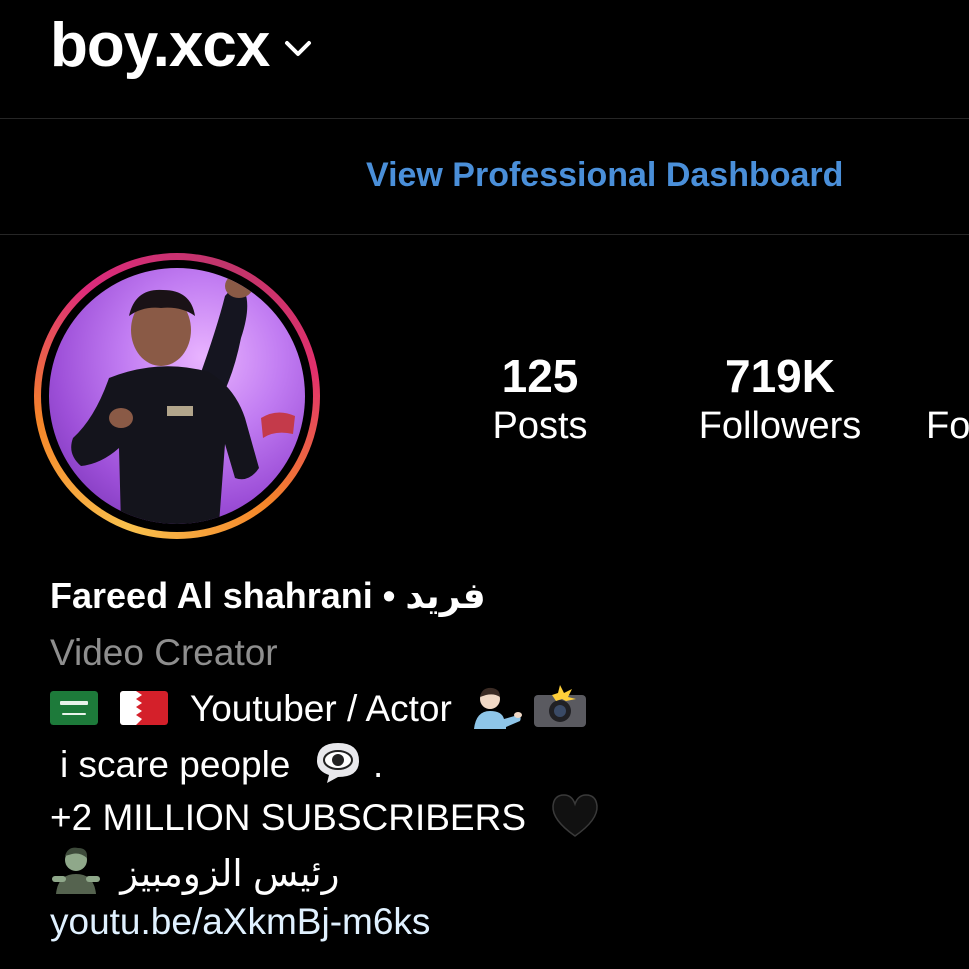  What do you see at coordinates (144, 708) in the screenshot?
I see `bahrain-flag-icon` at bounding box center [144, 708].